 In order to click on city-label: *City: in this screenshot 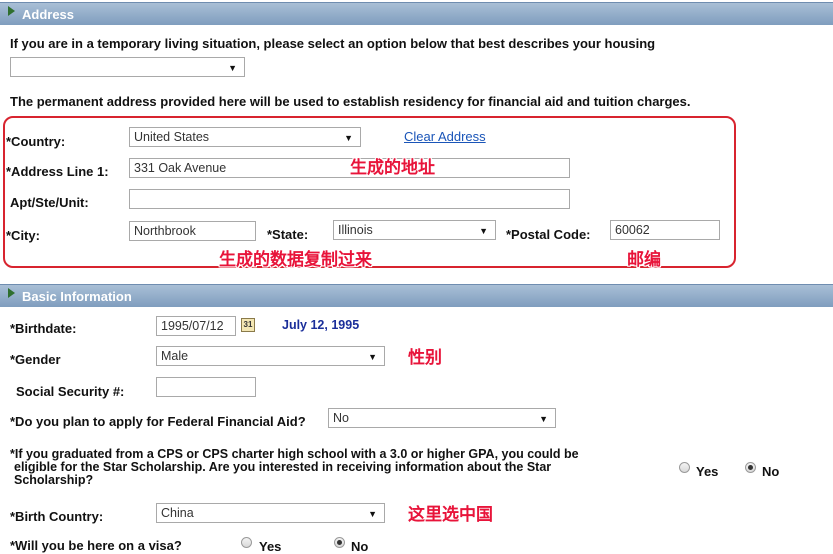, I will do `click(23, 235)`.